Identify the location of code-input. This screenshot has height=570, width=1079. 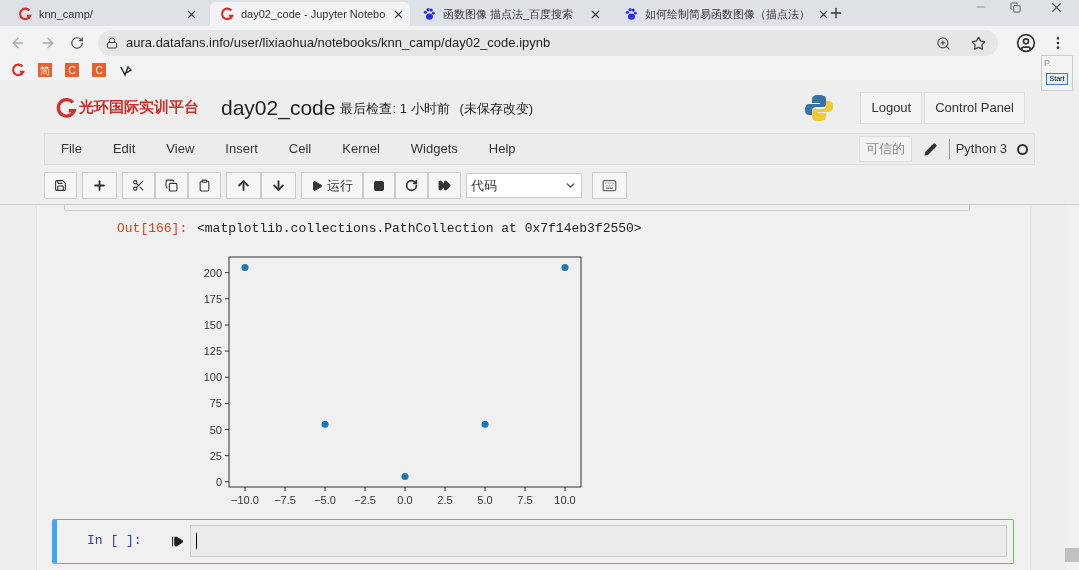
(598, 541).